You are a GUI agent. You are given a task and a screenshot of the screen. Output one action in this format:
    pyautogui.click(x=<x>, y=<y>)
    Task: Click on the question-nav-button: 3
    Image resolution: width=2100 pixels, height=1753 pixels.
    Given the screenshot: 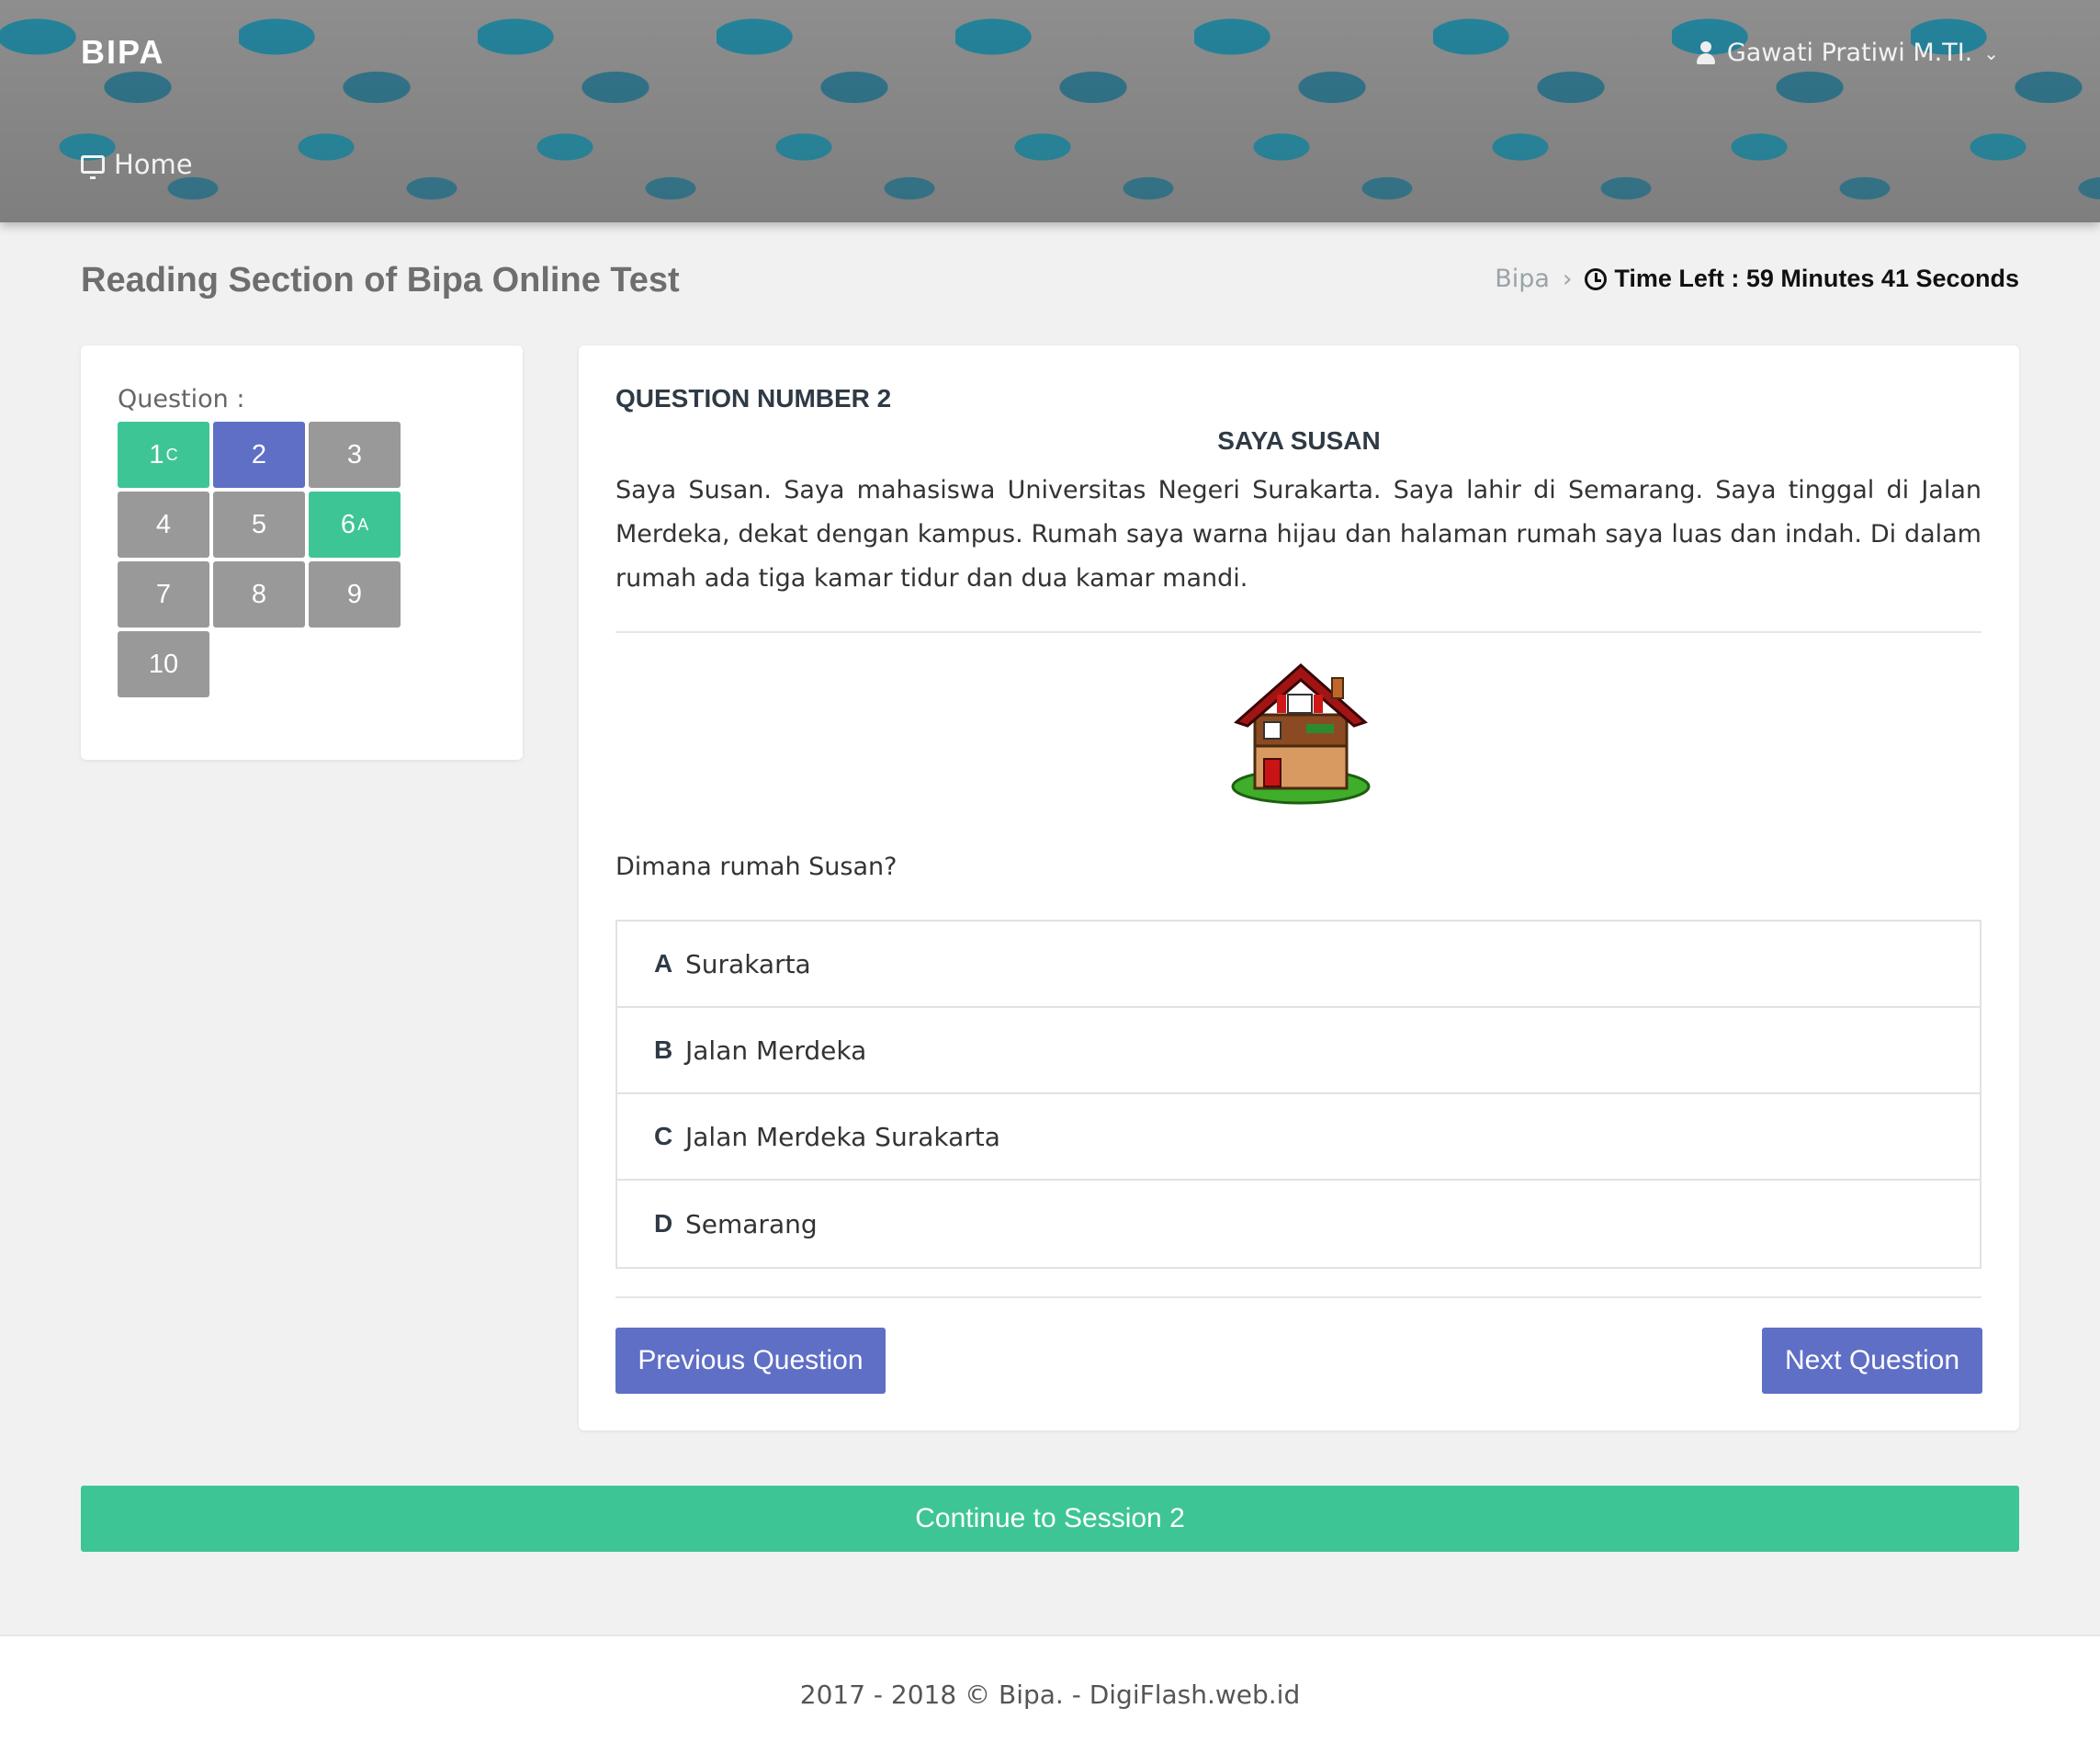 What is the action you would take?
    pyautogui.click(x=355, y=455)
    